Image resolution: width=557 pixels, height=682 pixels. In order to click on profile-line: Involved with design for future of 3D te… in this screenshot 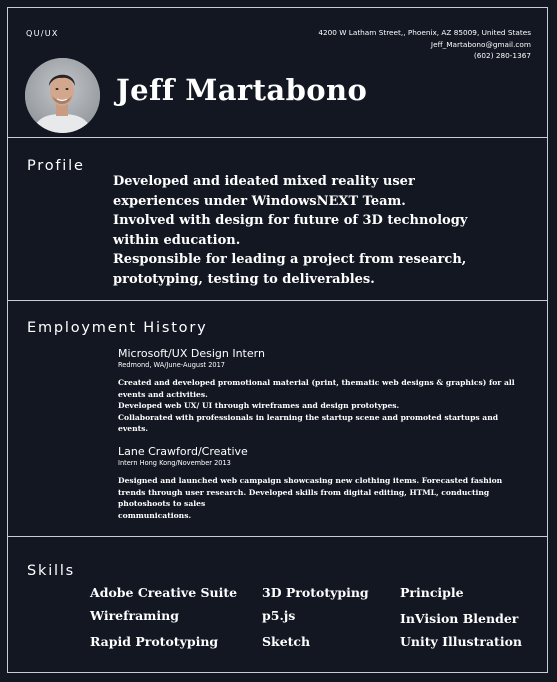, I will do `click(290, 221)`.